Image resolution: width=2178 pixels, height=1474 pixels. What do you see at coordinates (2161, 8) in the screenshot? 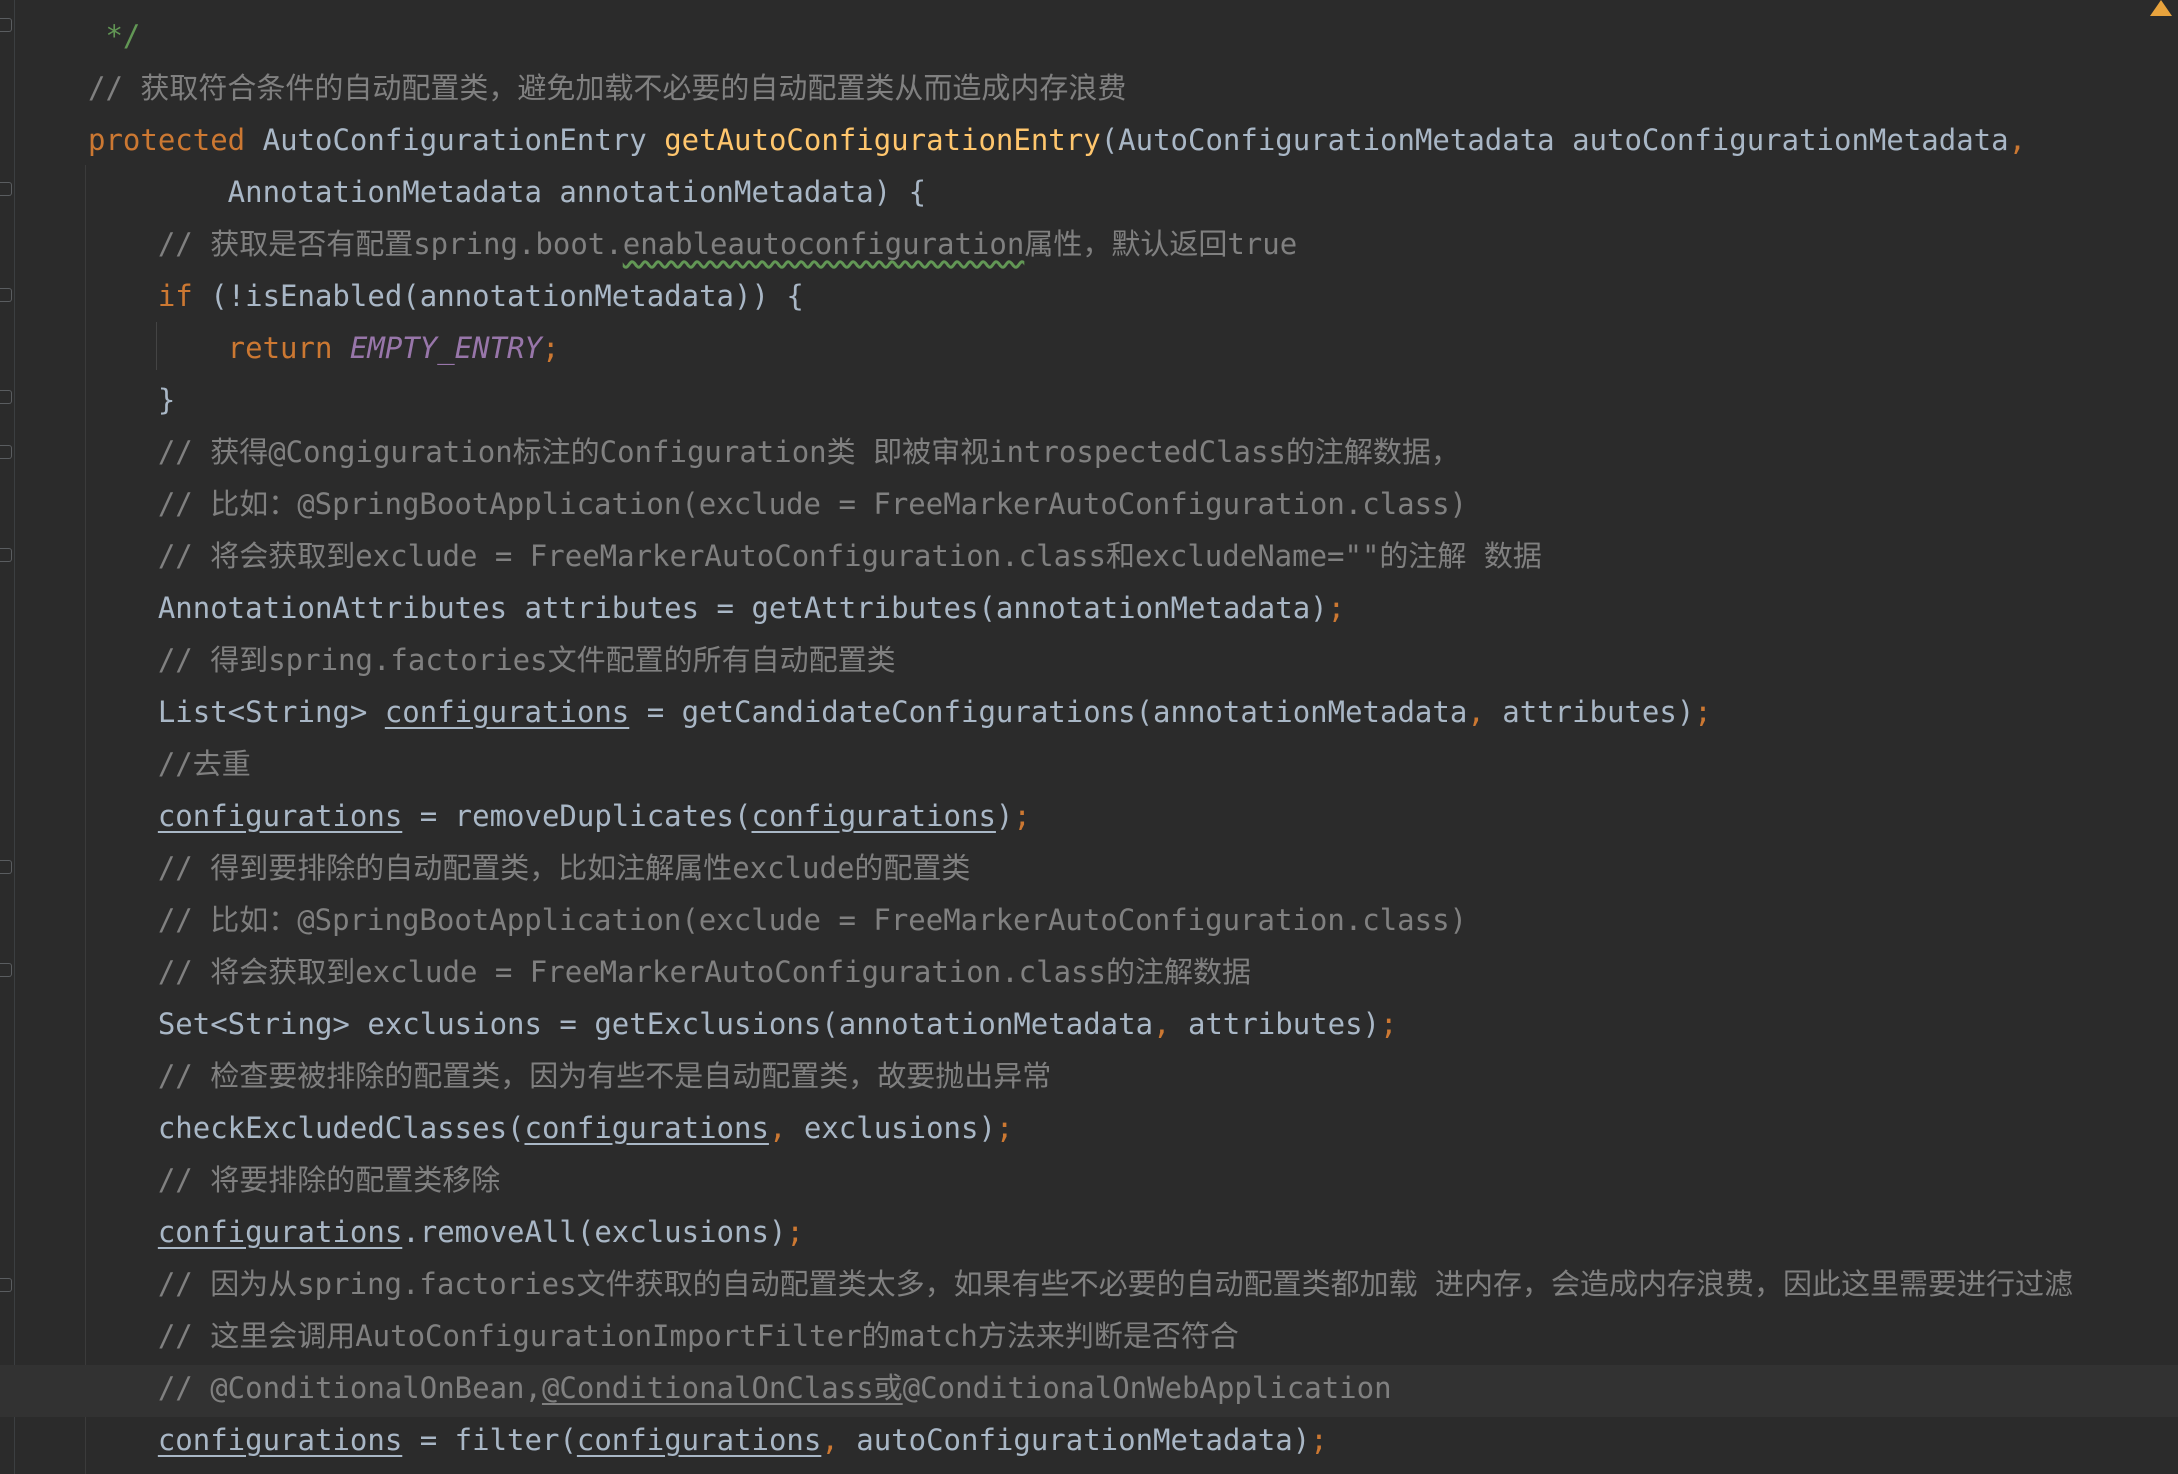
I see `warning-icon` at bounding box center [2161, 8].